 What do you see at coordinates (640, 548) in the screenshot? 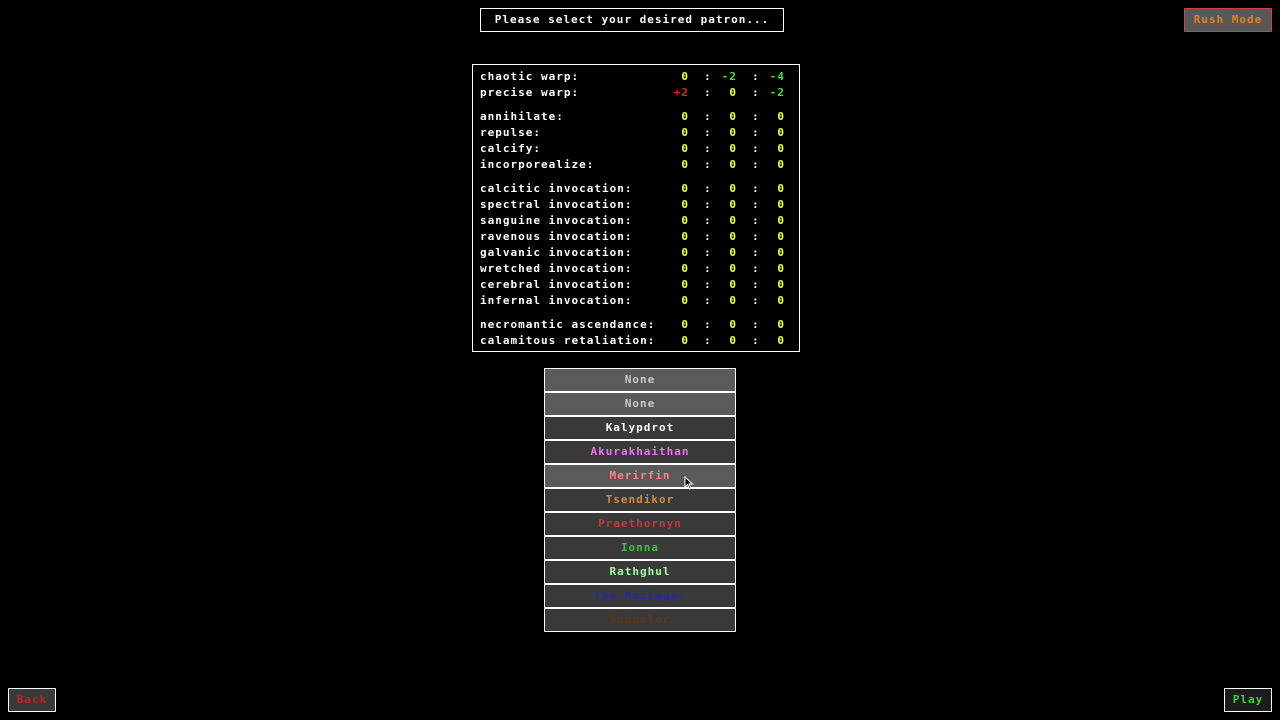
I see `patron-button: Ionna` at bounding box center [640, 548].